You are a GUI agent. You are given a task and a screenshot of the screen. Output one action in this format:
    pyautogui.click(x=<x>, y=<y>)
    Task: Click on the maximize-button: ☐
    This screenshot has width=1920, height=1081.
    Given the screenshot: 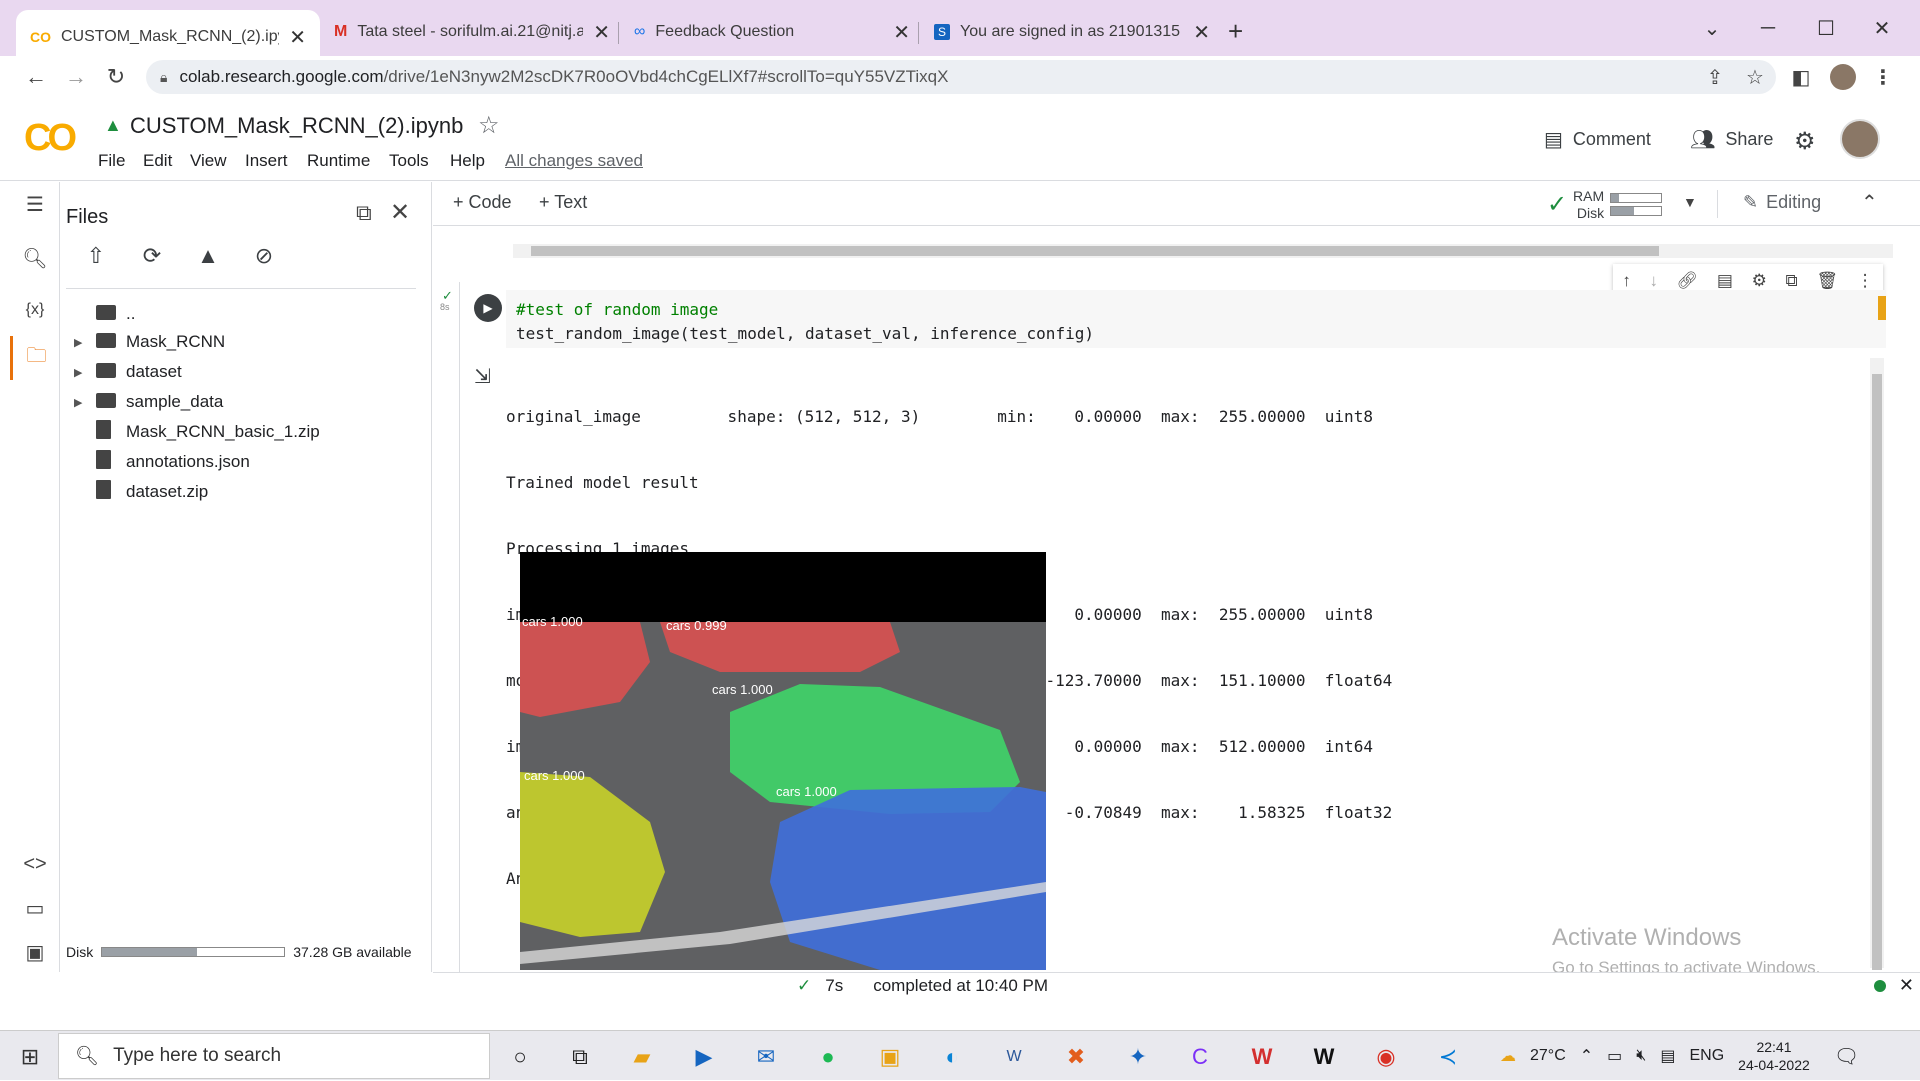 What is the action you would take?
    pyautogui.click(x=1826, y=28)
    